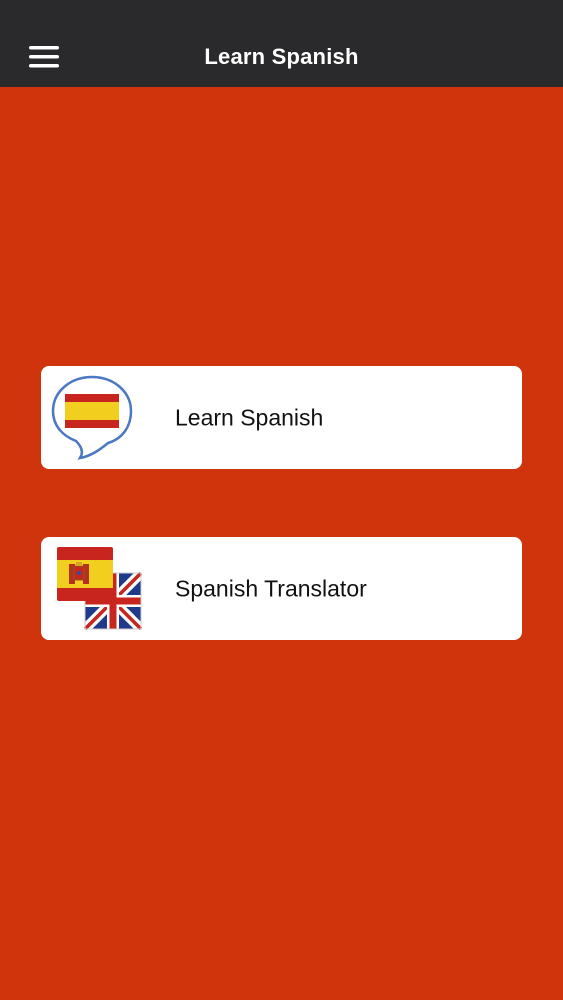 This screenshot has height=1000, width=563. What do you see at coordinates (100, 589) in the screenshot?
I see `spanish-uk-flags-icon` at bounding box center [100, 589].